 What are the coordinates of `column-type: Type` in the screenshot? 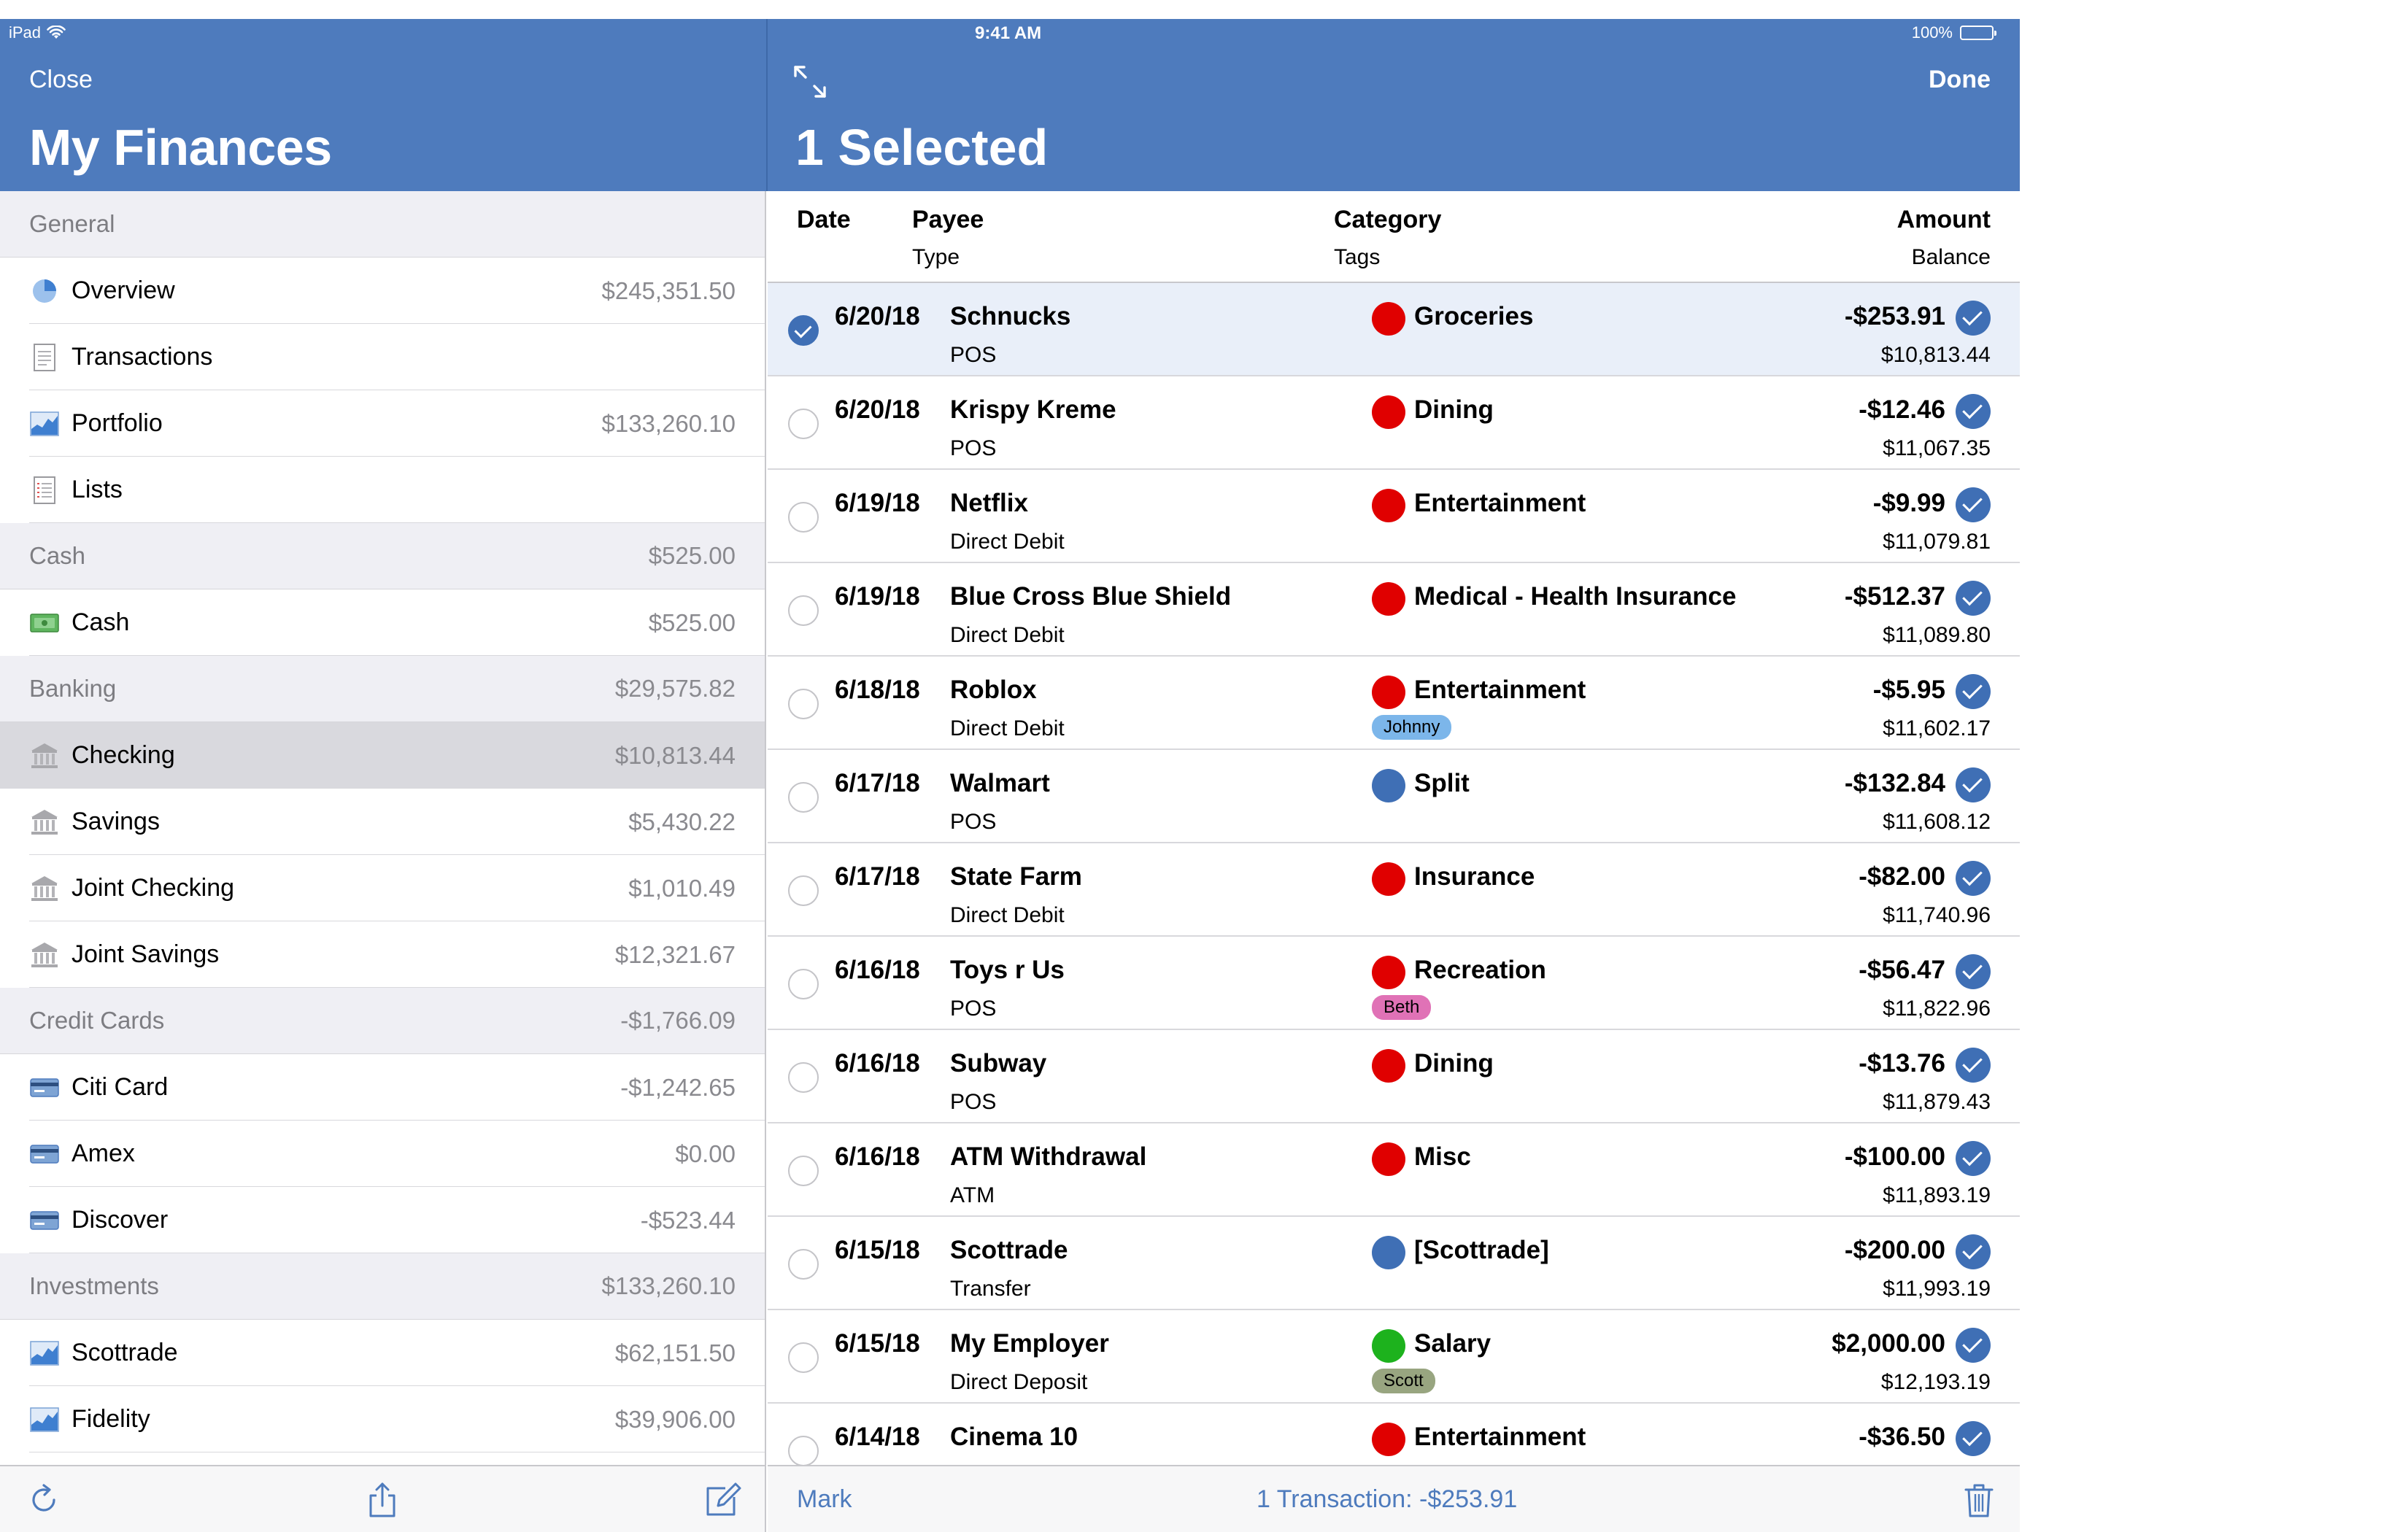 It's located at (936, 257).